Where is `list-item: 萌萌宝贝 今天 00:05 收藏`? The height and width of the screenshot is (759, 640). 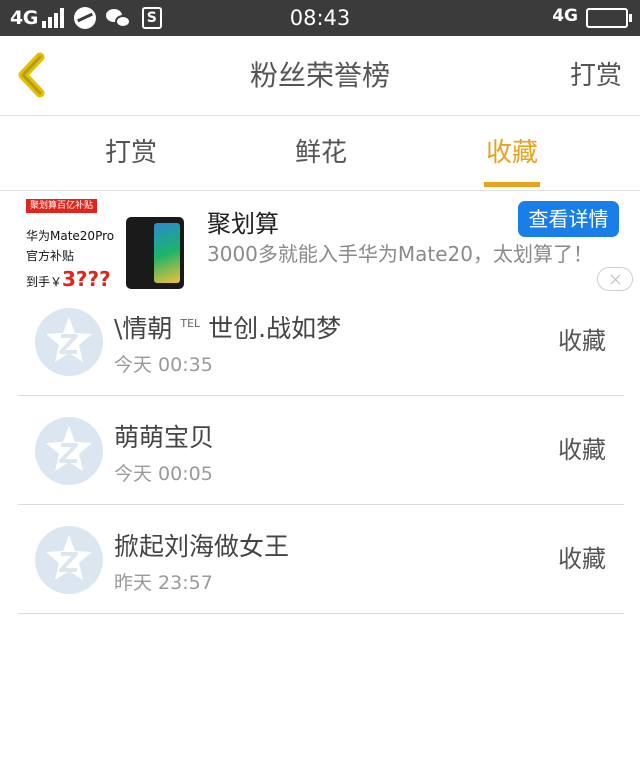 list-item: 萌萌宝贝 今天 00:05 收藏 is located at coordinates (321, 450).